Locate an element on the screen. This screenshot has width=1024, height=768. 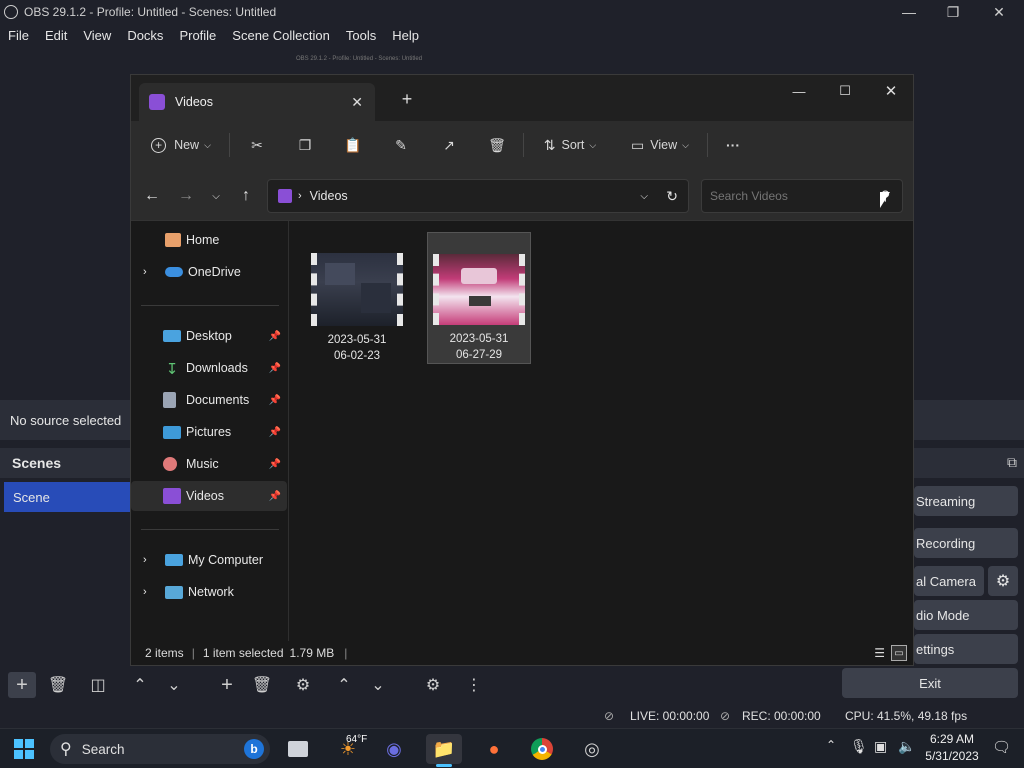
add-scene-plus-icon: + is located at coordinates (22, 685).